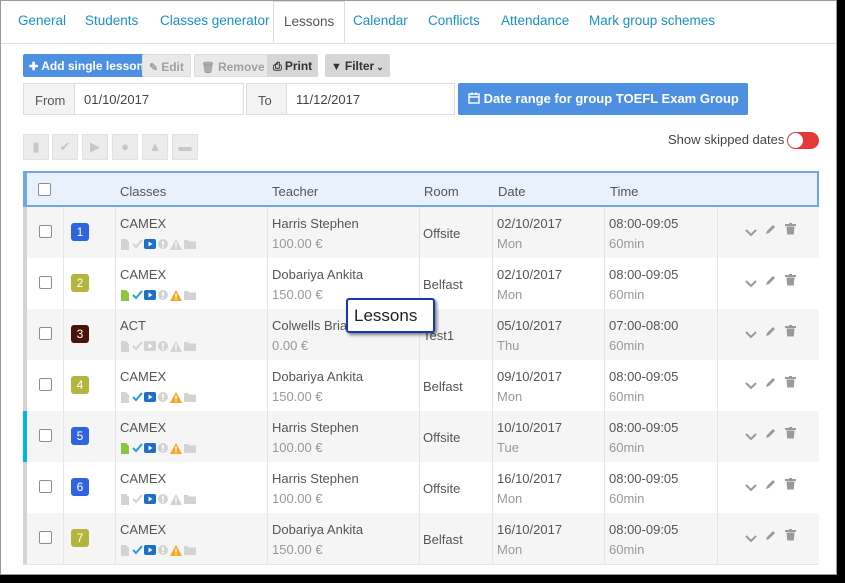 Image resolution: width=845 pixels, height=583 pixels. I want to click on print-button: ⎙ Print, so click(293, 65).